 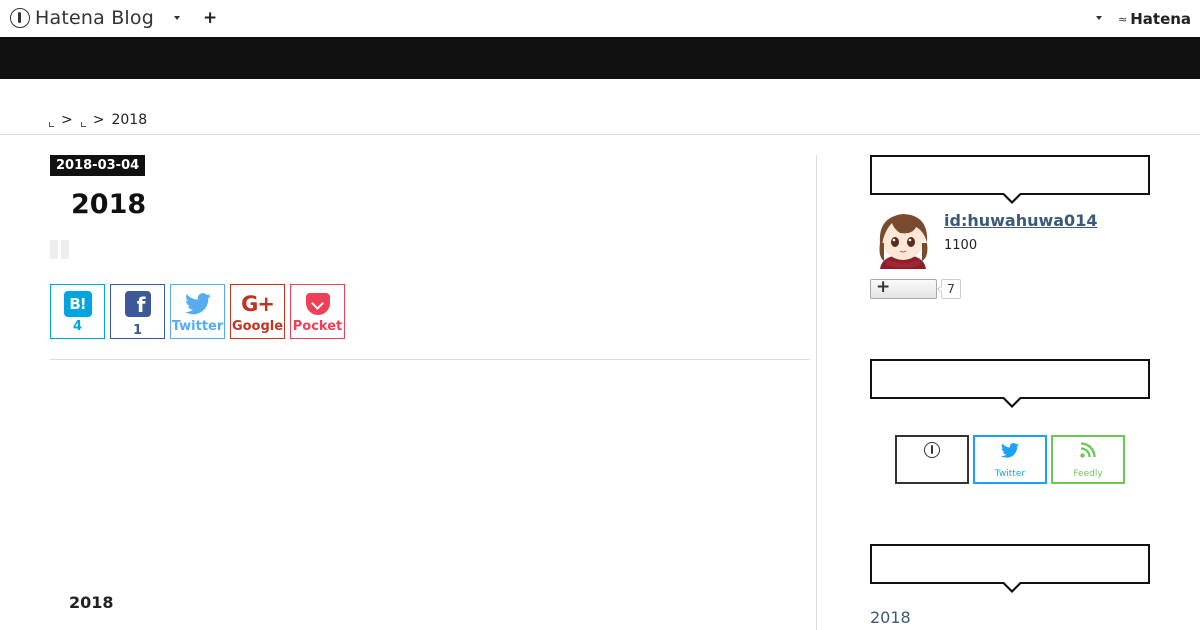 I want to click on archive-link-2018: 2018, so click(x=890, y=617).